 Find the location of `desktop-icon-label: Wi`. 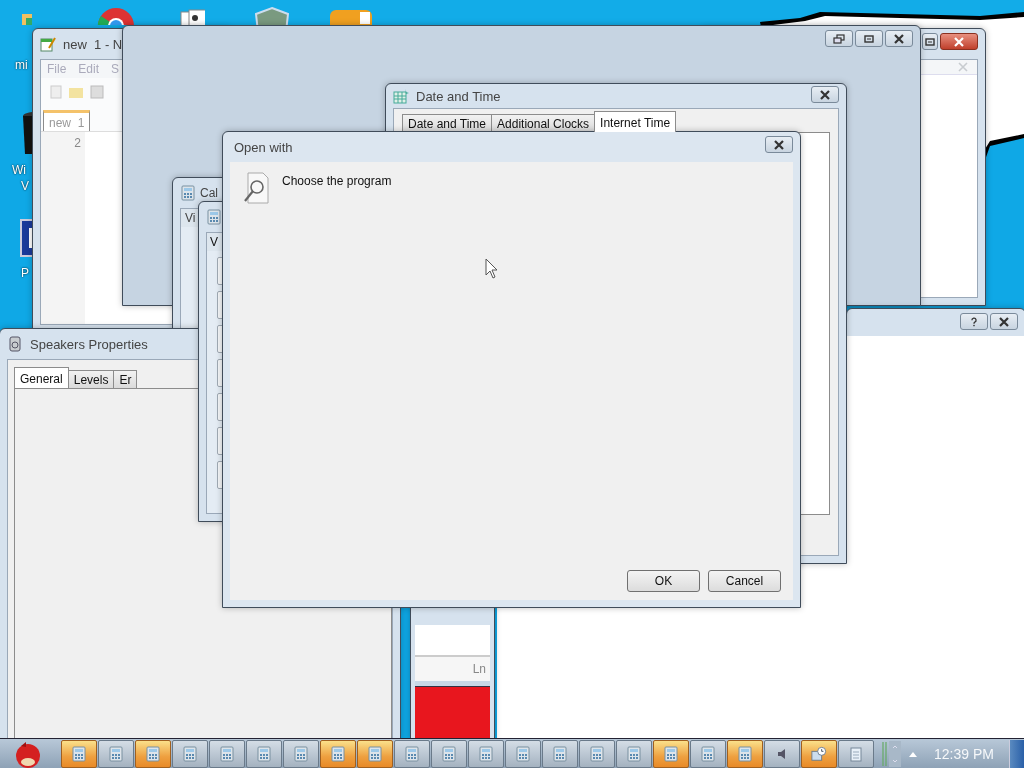

desktop-icon-label: Wi is located at coordinates (19, 170).